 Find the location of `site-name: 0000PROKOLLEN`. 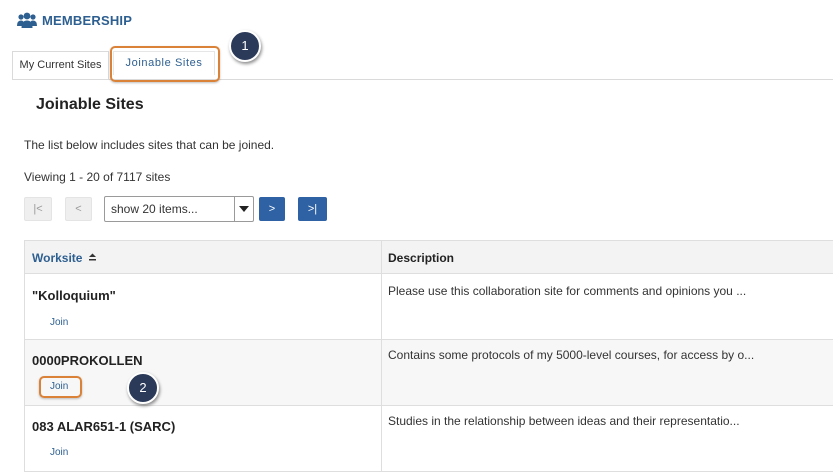

site-name: 0000PROKOLLEN is located at coordinates (87, 360).